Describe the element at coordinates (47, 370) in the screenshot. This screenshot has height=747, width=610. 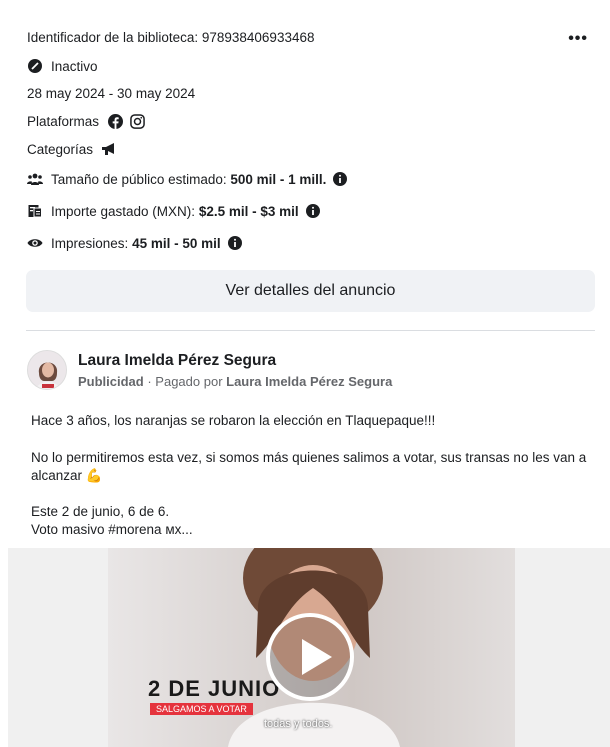
I see `avatar` at that location.